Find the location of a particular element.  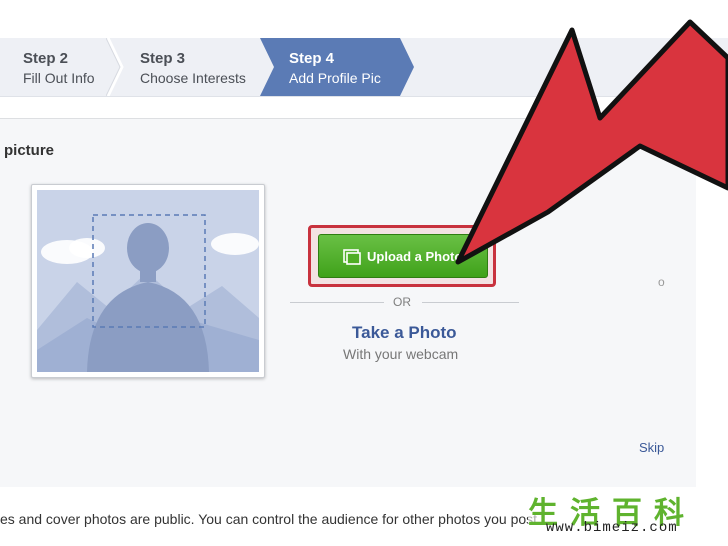

take-photo-link: Take a Photo is located at coordinates (404, 333).